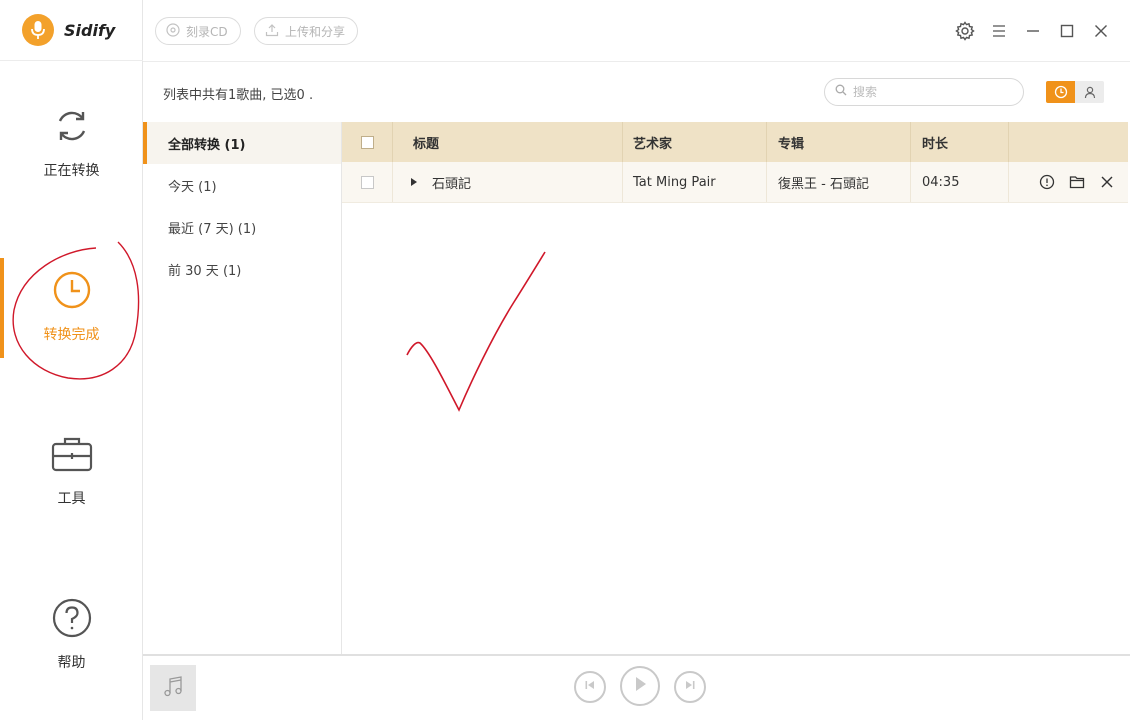 The image size is (1130, 720). Describe the element at coordinates (1077, 182) in the screenshot. I see `folder-icon` at that location.